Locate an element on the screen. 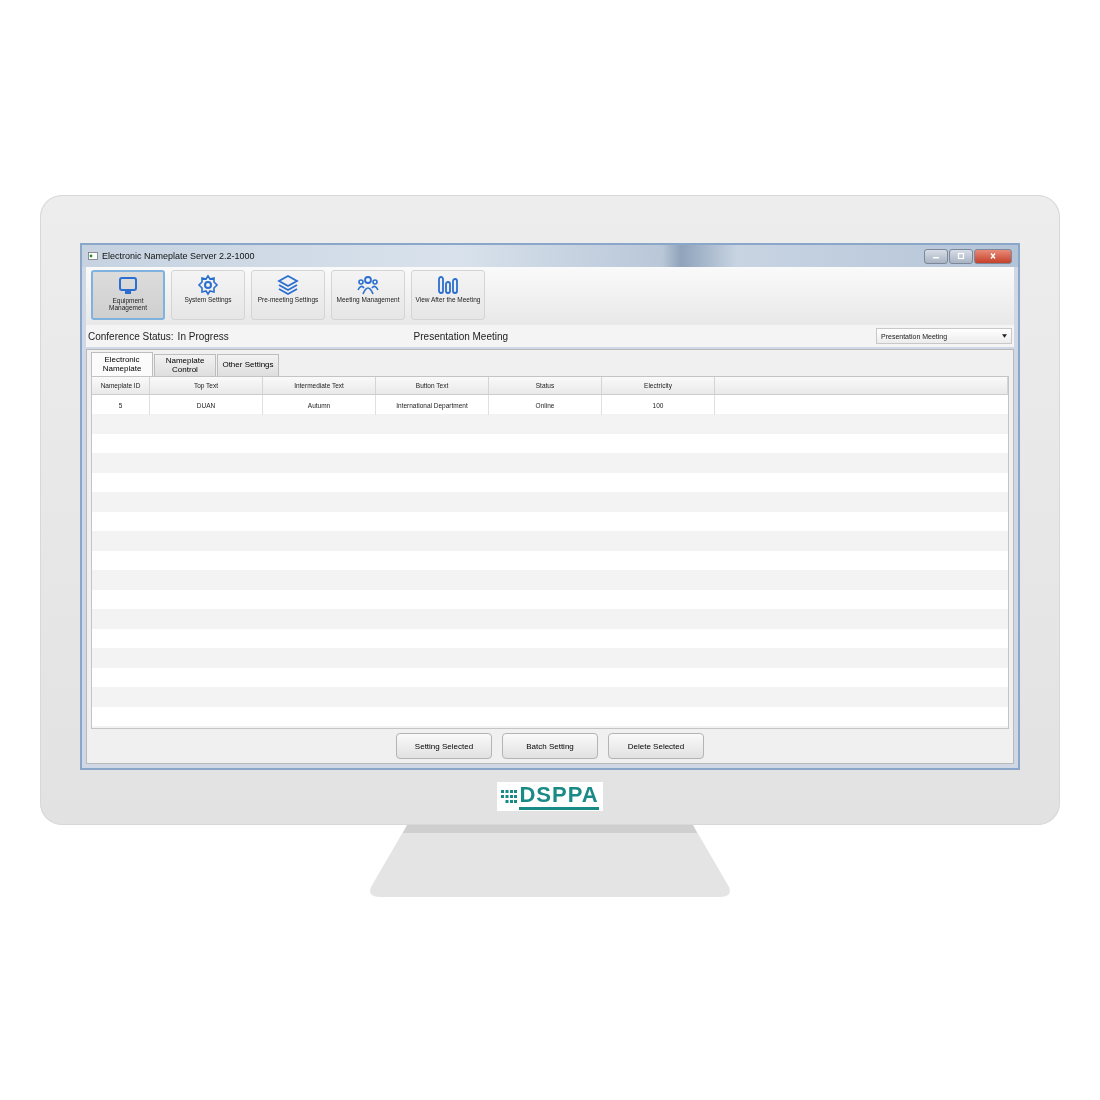 This screenshot has height=1100, width=1100. tab: Electronic Nameplate is located at coordinates (122, 364).